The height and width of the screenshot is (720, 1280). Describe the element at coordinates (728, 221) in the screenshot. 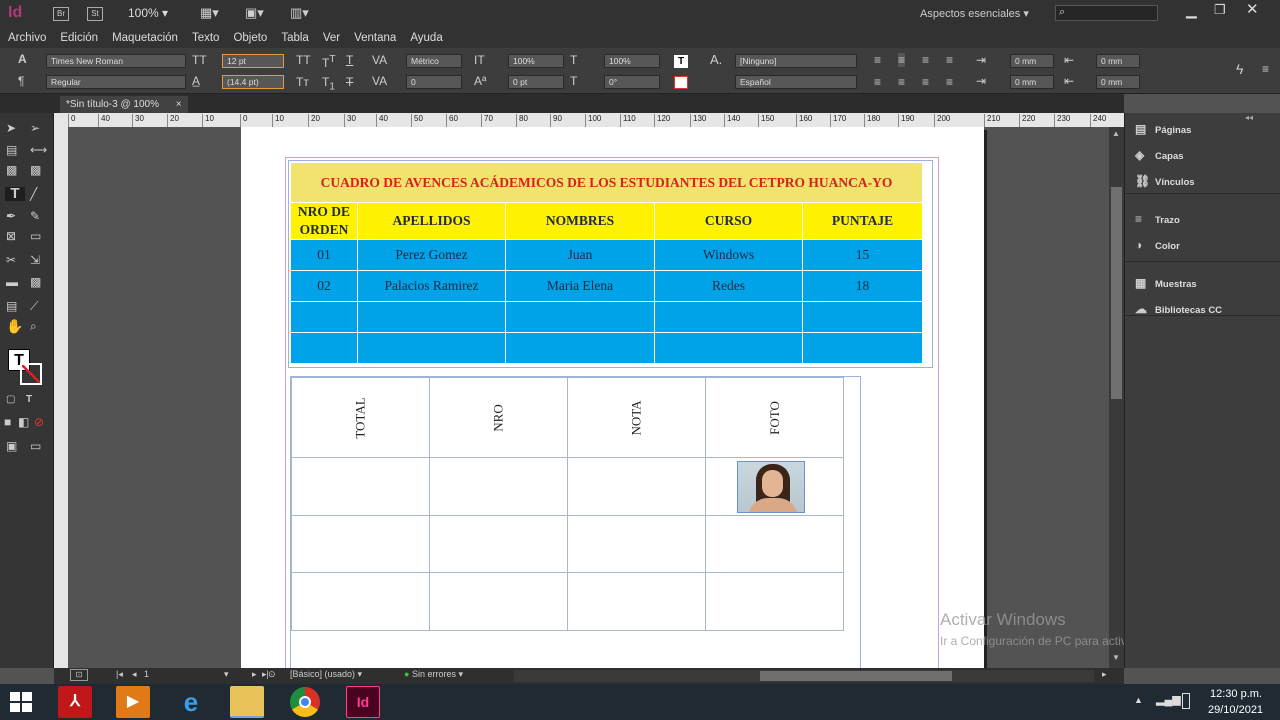

I see `header-cell: CURSO` at that location.